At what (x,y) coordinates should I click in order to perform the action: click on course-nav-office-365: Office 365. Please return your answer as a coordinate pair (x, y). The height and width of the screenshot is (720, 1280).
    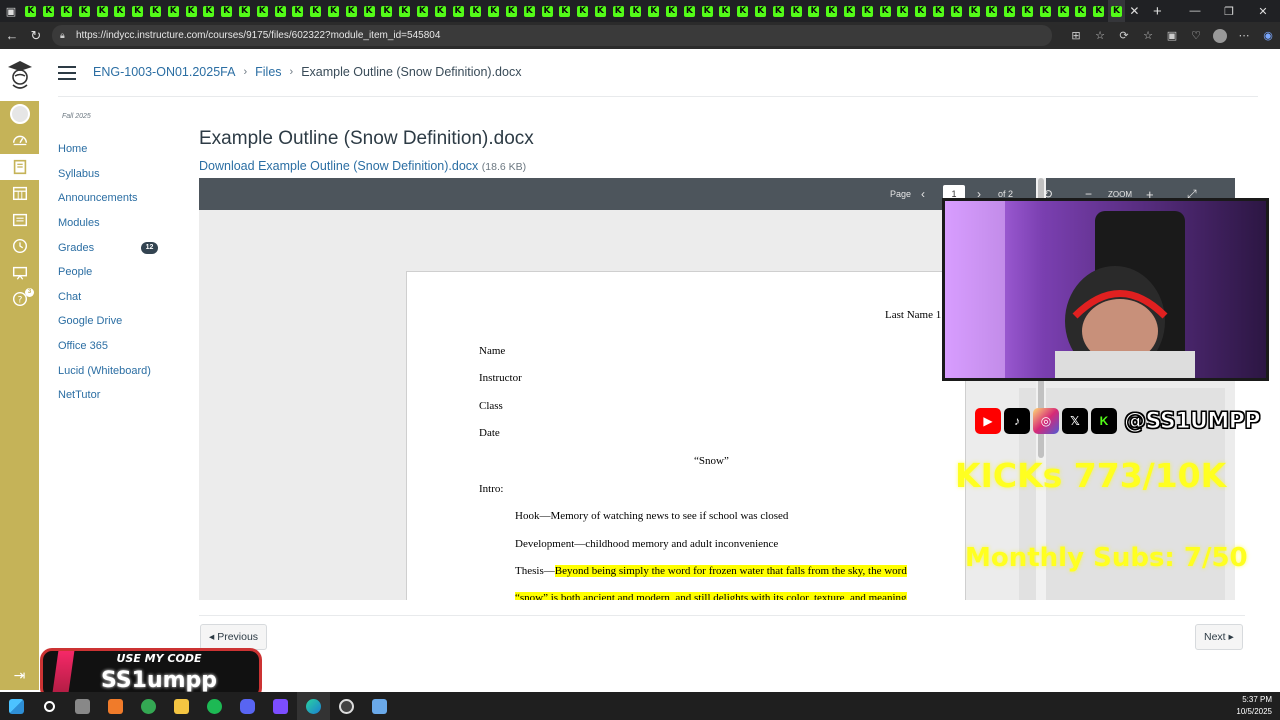
    Looking at the image, I should click on (118, 346).